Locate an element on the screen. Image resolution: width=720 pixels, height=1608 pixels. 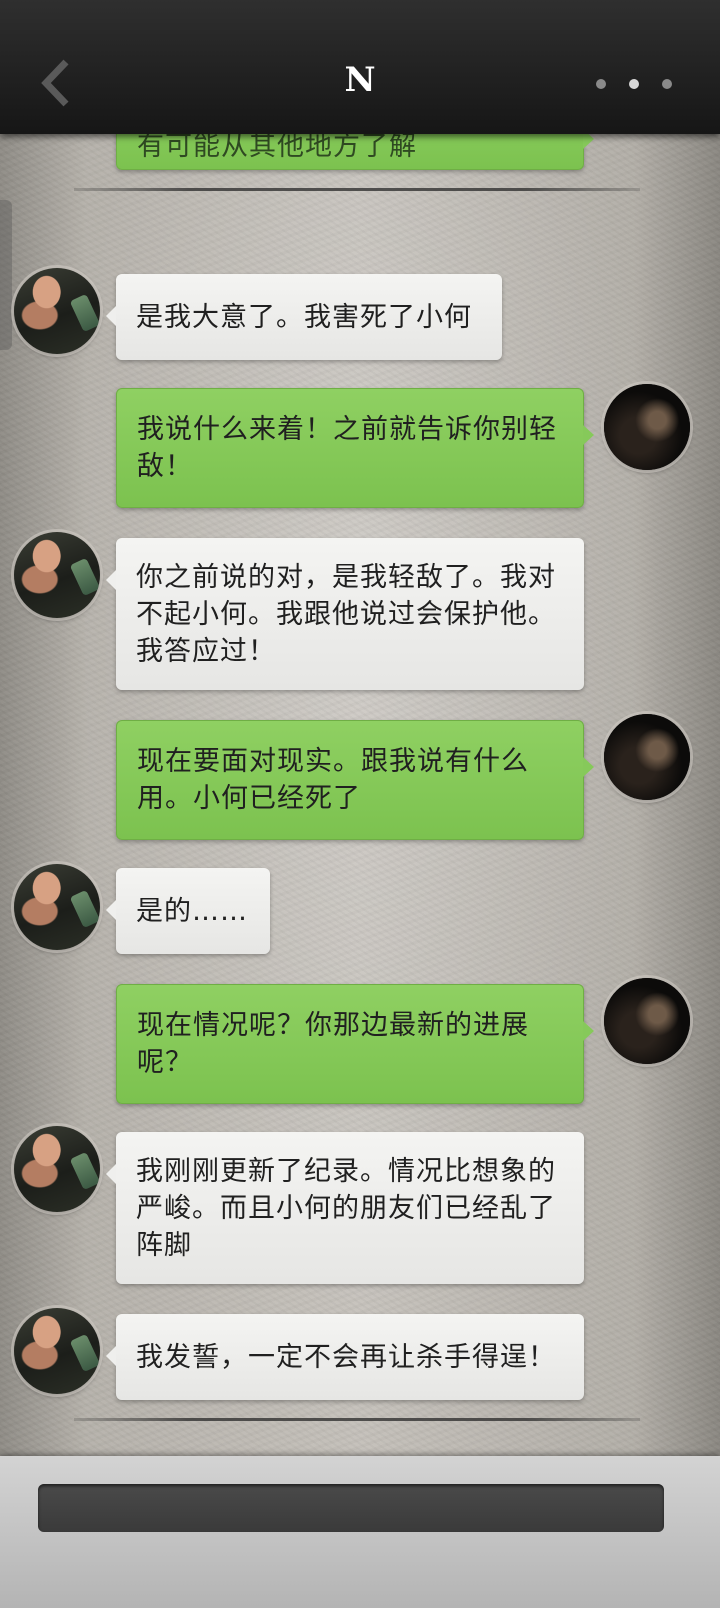
message-line: 阵脚 is located at coordinates (164, 1245).